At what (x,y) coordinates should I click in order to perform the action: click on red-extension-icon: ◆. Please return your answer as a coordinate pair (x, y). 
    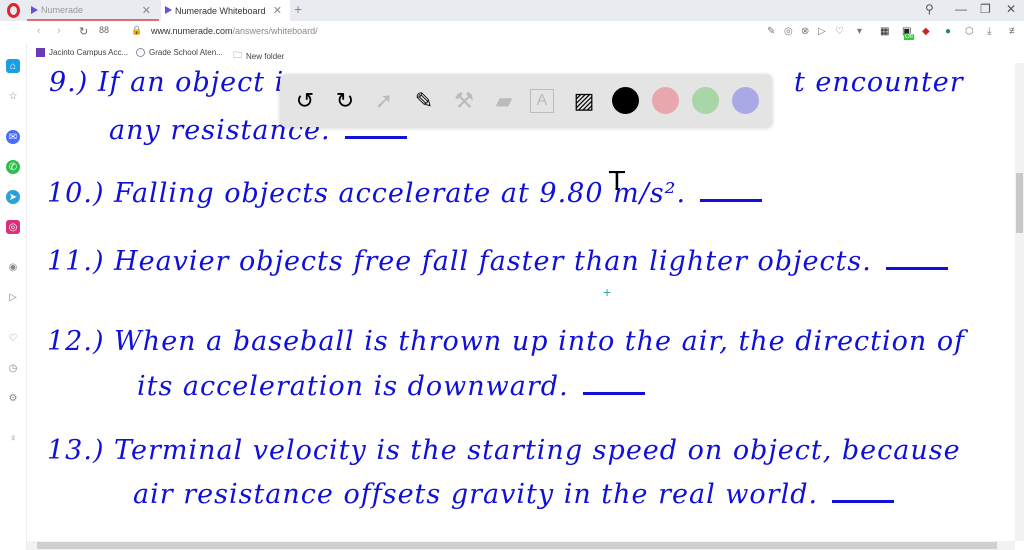
    Looking at the image, I should click on (926, 31).